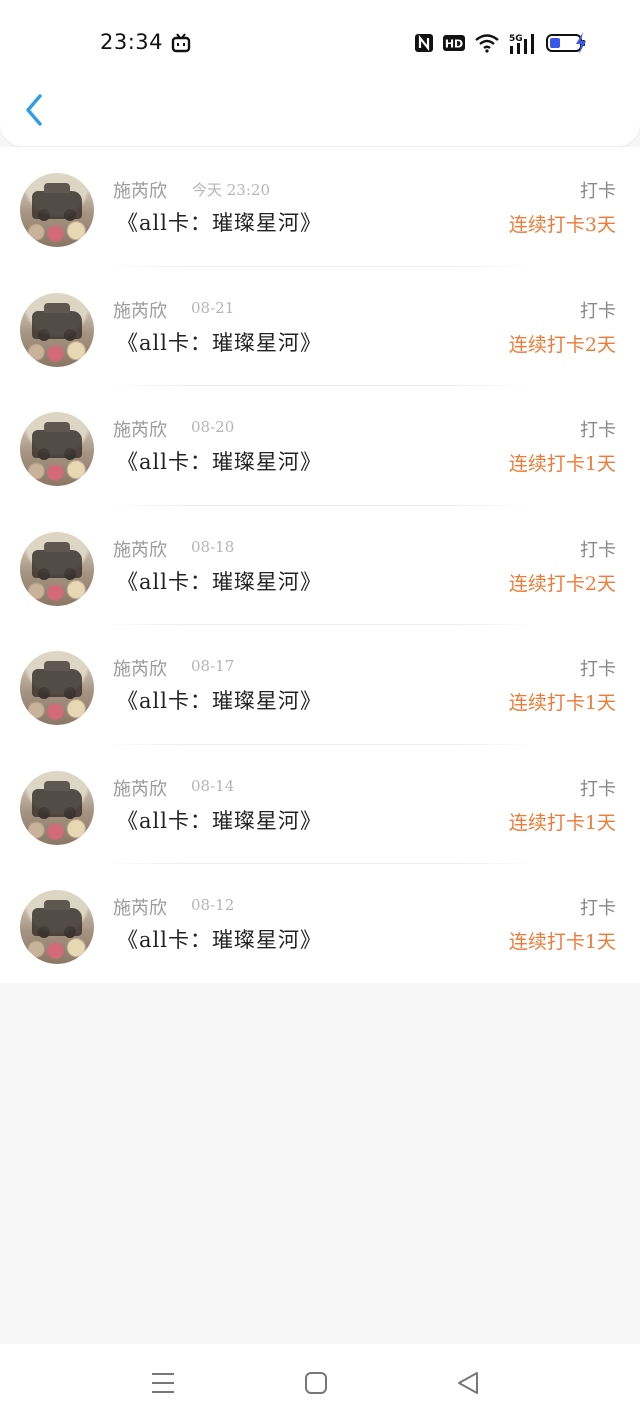  I want to click on back-triangle-icon, so click(468, 1383).